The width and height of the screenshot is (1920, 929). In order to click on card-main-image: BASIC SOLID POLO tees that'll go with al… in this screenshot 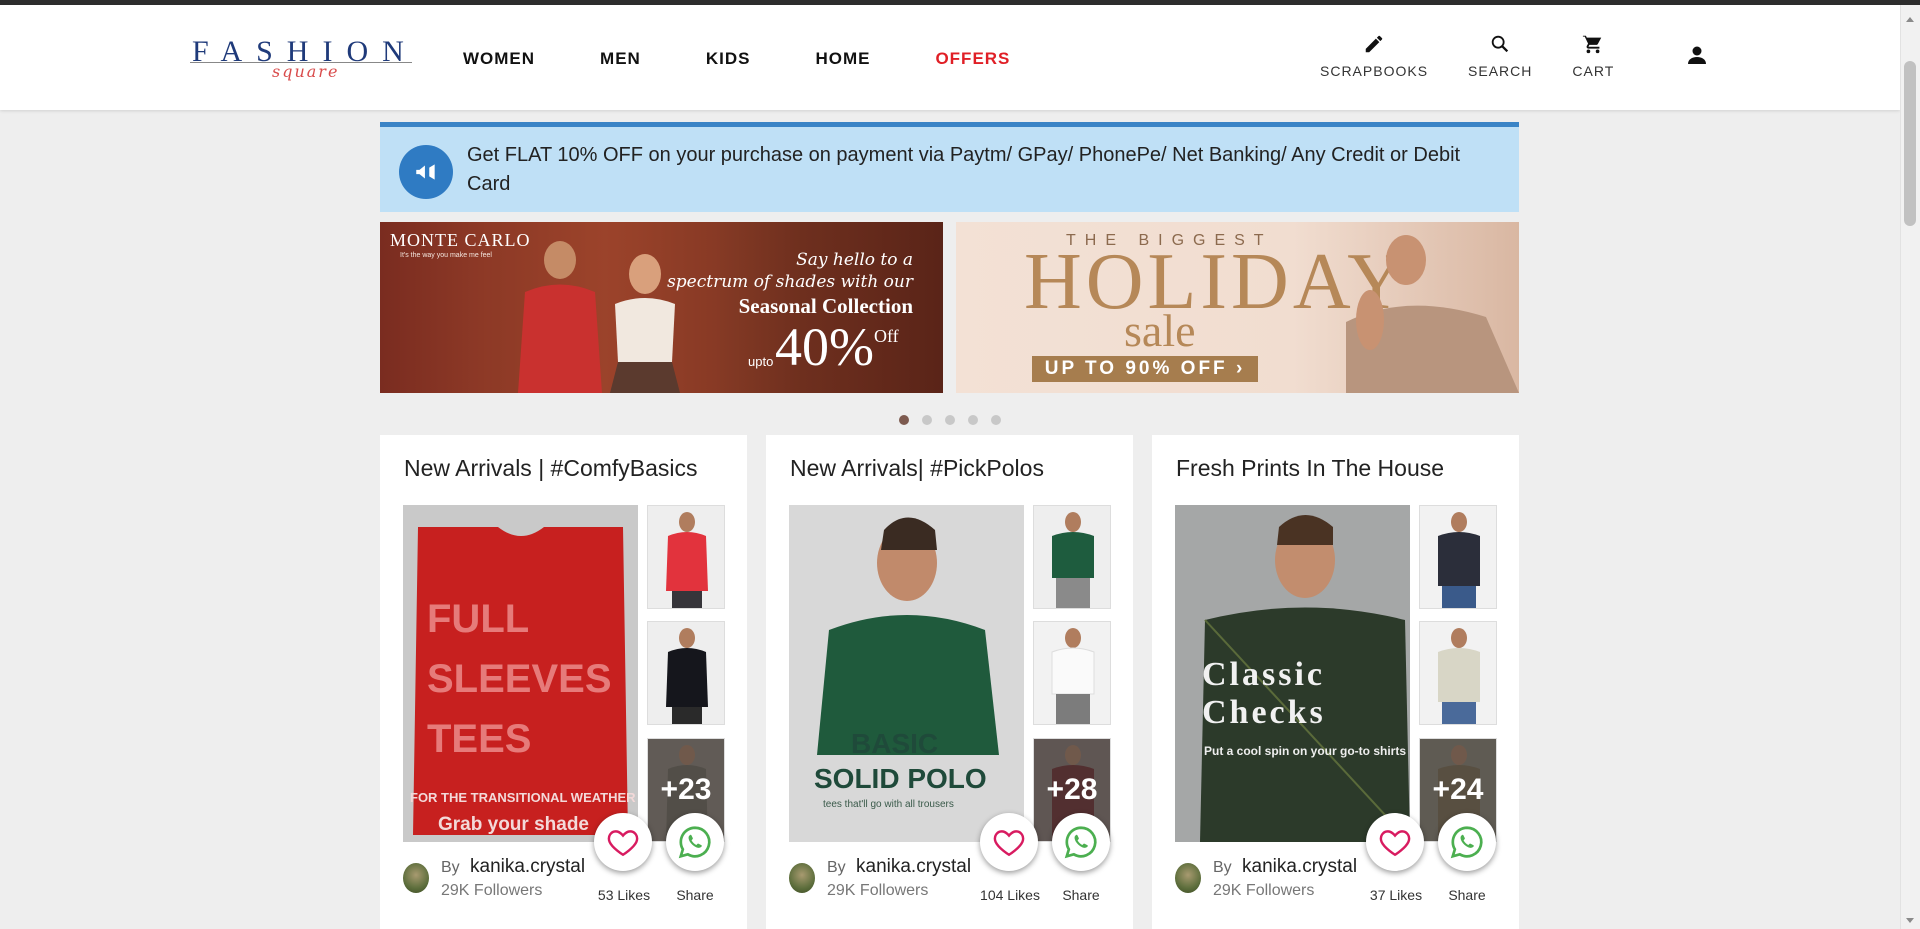, I will do `click(906, 673)`.